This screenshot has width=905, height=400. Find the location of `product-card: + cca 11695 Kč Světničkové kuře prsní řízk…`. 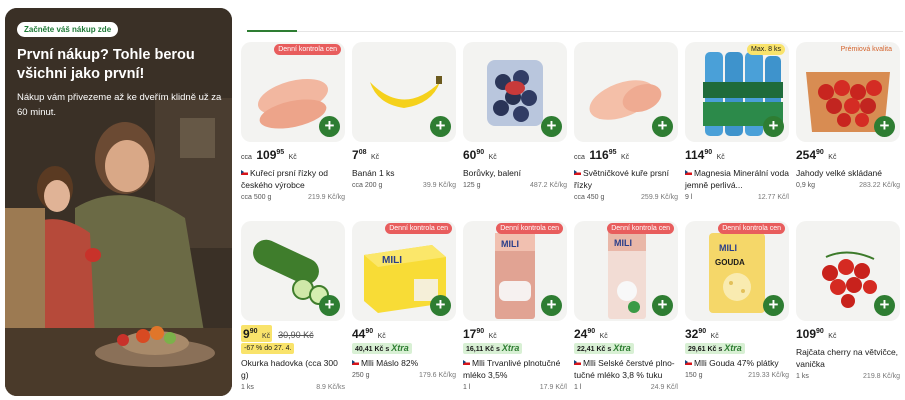

product-card: + cca 11695 Kč Světničkové kuře prsní řízk… is located at coordinates (626, 122).